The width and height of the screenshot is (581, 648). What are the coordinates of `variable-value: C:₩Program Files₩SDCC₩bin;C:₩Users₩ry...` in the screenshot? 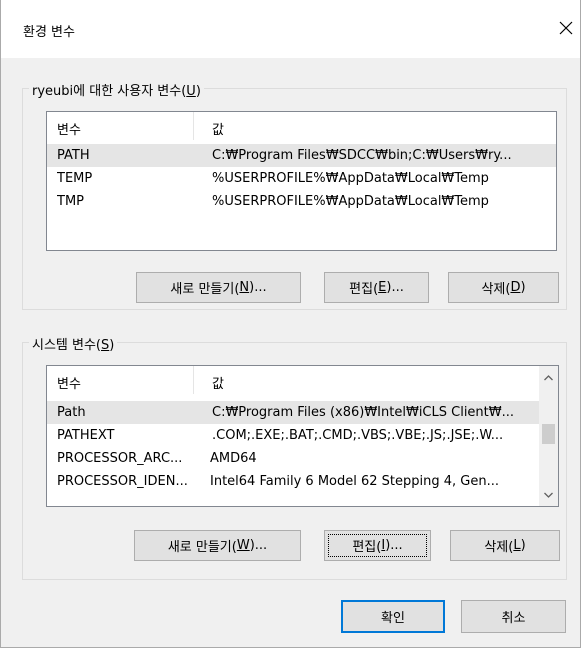 It's located at (362, 155).